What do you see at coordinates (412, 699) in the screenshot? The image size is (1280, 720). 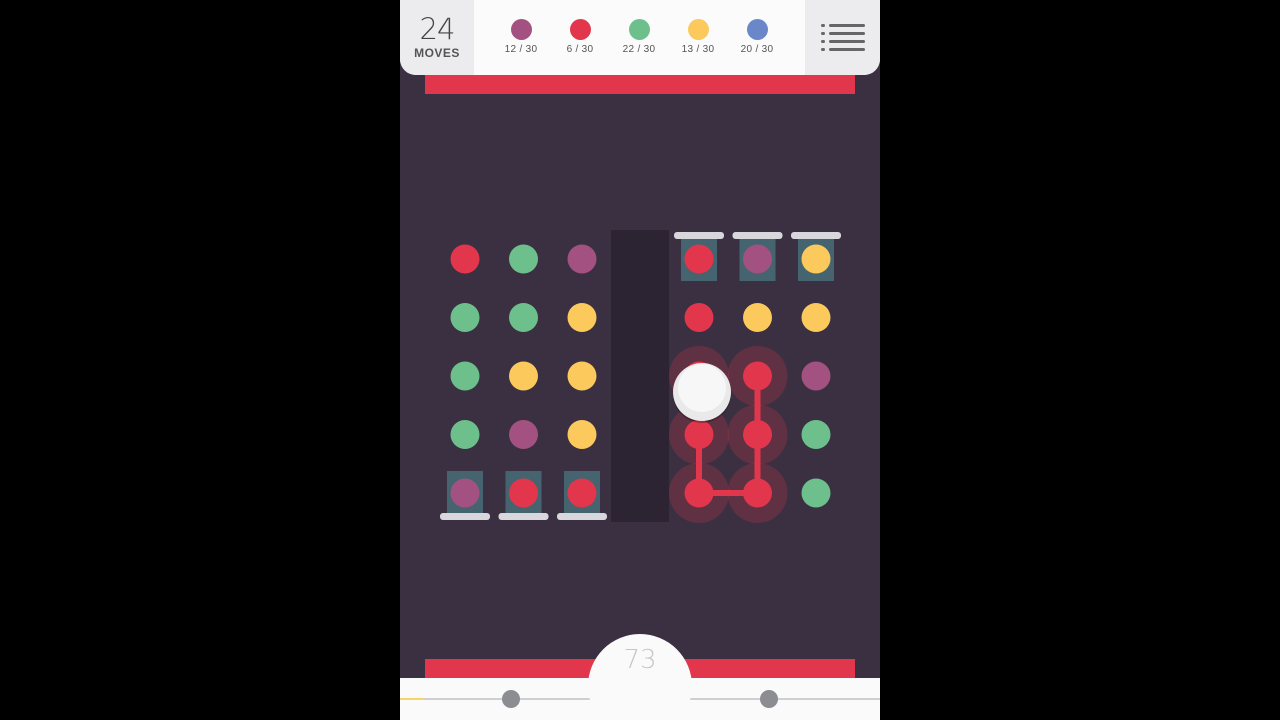 I see `progress-fill` at bounding box center [412, 699].